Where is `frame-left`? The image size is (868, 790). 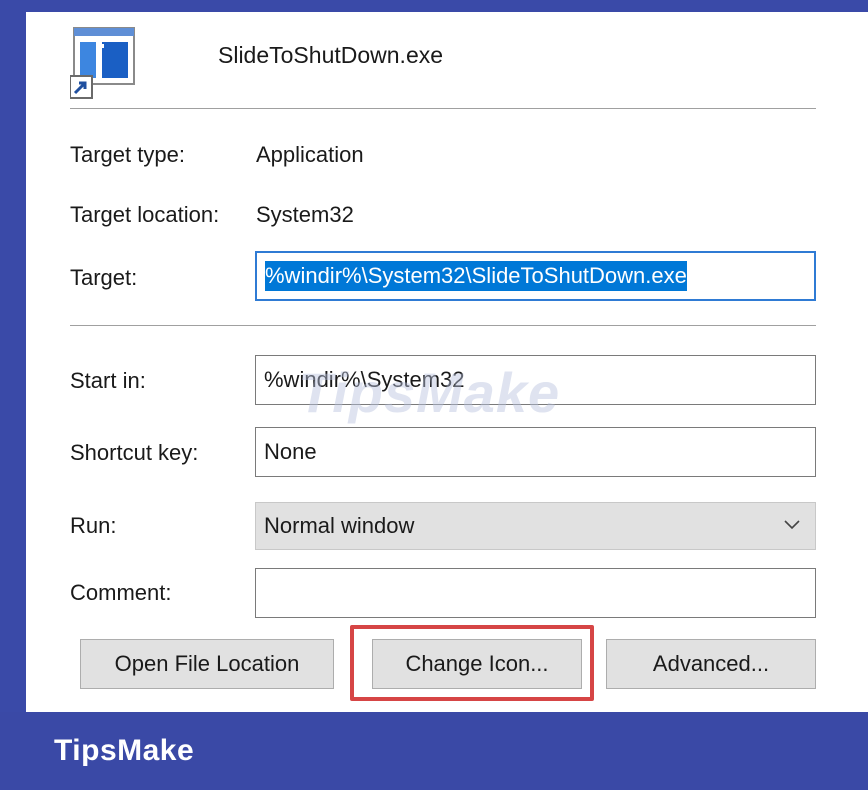
frame-left is located at coordinates (13, 356).